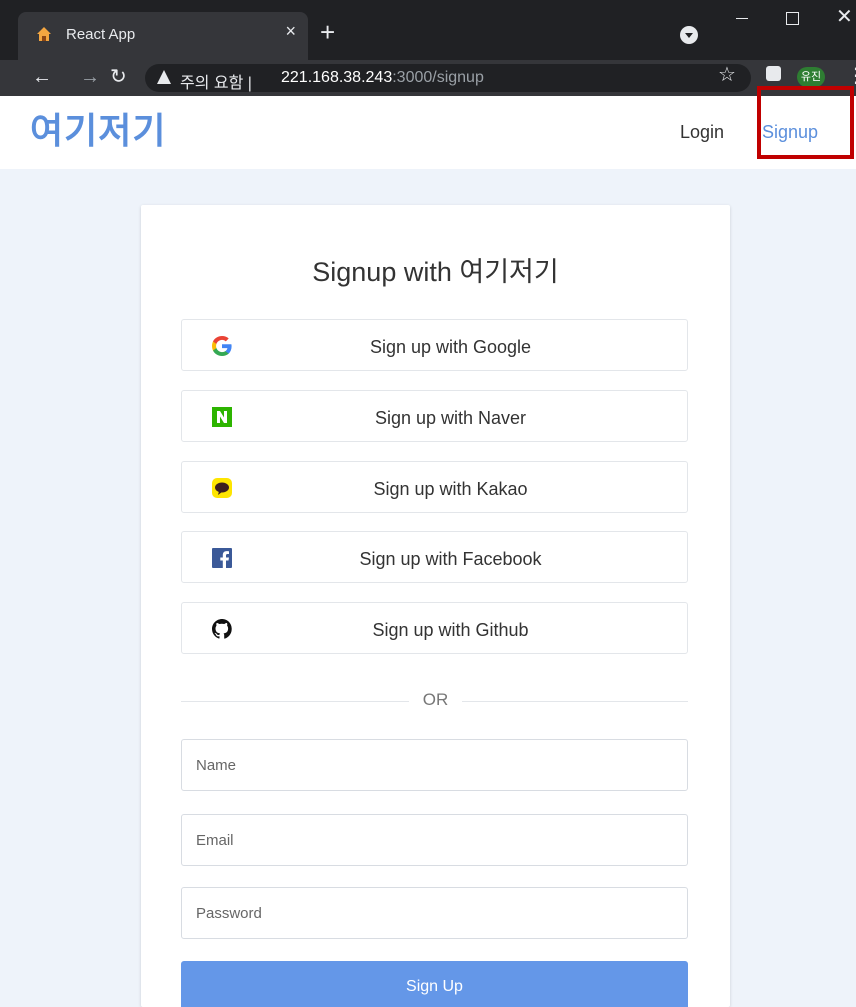  Describe the element at coordinates (42, 77) in the screenshot. I see `back-arrow-icon: ←` at that location.